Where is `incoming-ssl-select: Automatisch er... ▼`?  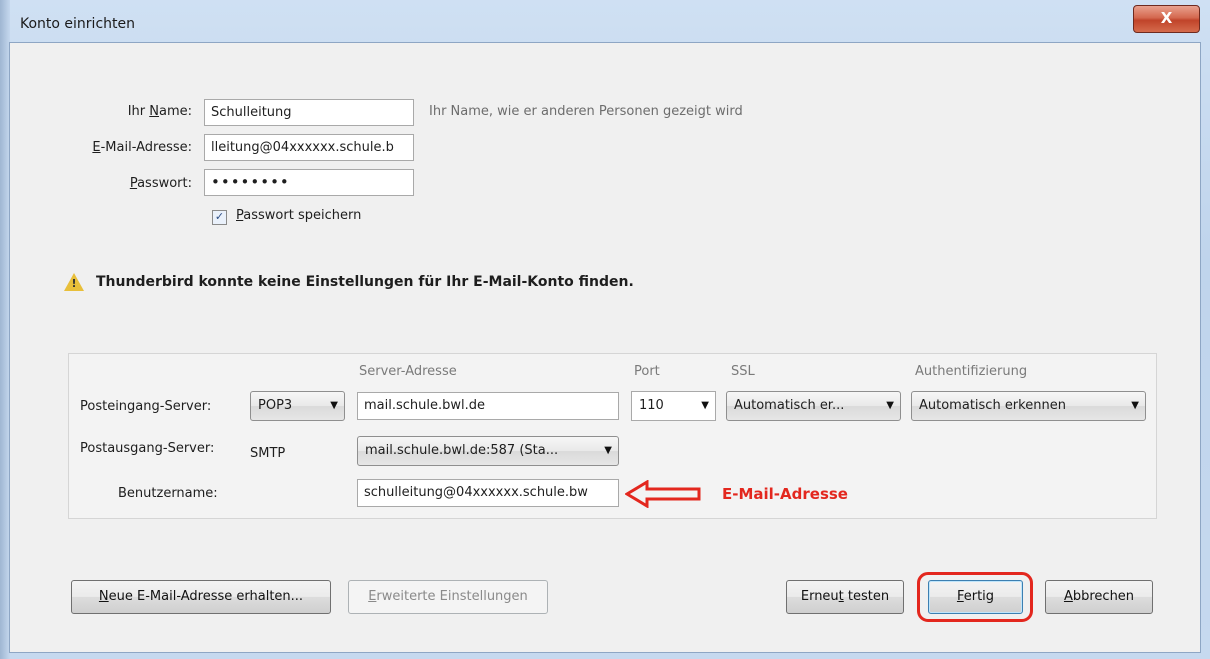 incoming-ssl-select: Automatisch er... ▼ is located at coordinates (813, 406).